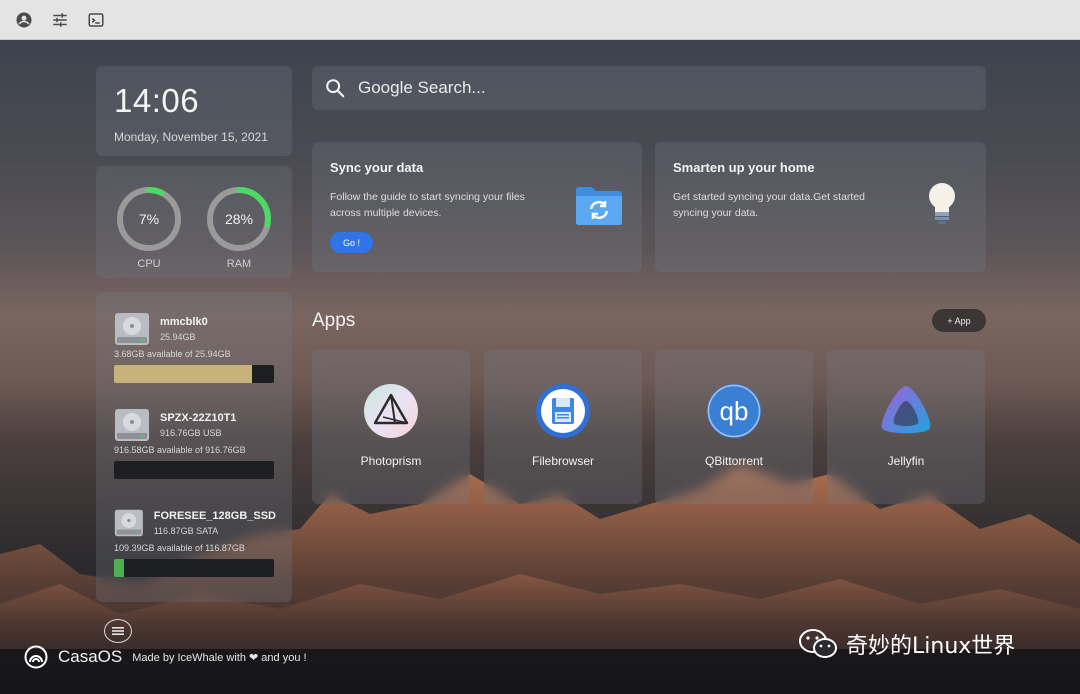 The image size is (1080, 694). Describe the element at coordinates (563, 411) in the screenshot. I see `filebrowser-icon` at that location.